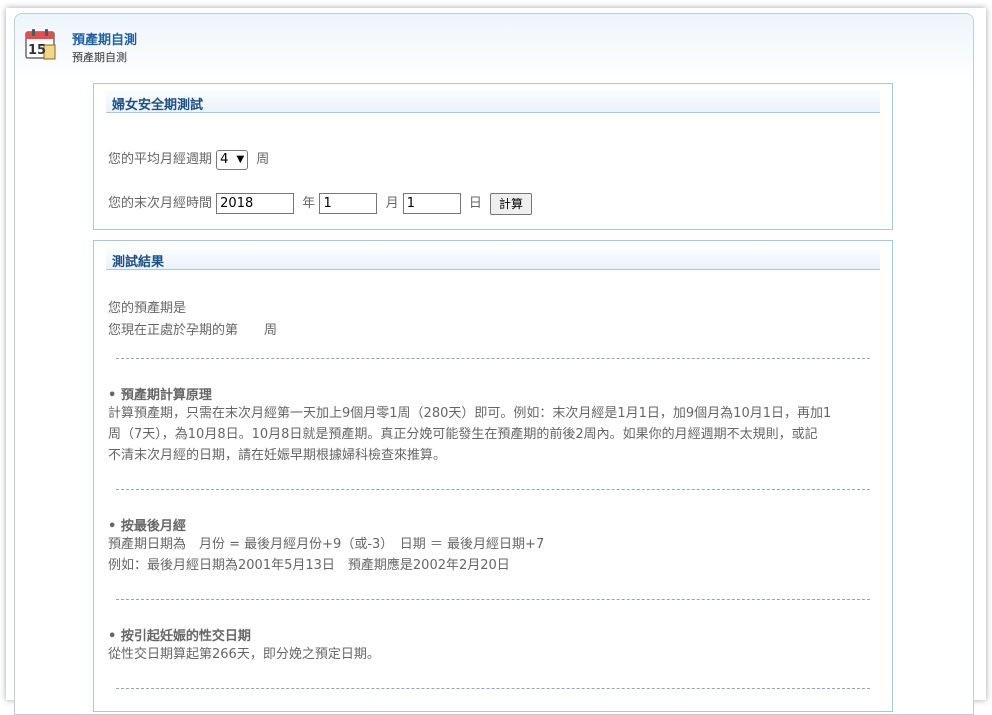 The image size is (992, 715). What do you see at coordinates (224, 159) in the screenshot?
I see `cycle-select-value: 4` at bounding box center [224, 159].